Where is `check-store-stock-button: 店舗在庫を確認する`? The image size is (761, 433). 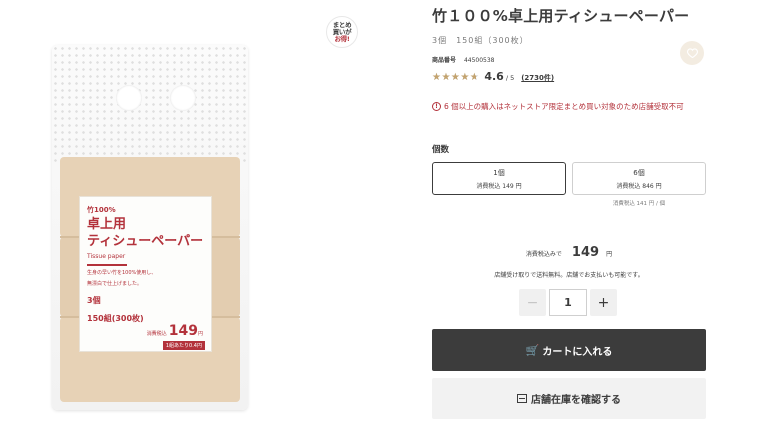 check-store-stock-button: 店舗在庫を確認する is located at coordinates (569, 398).